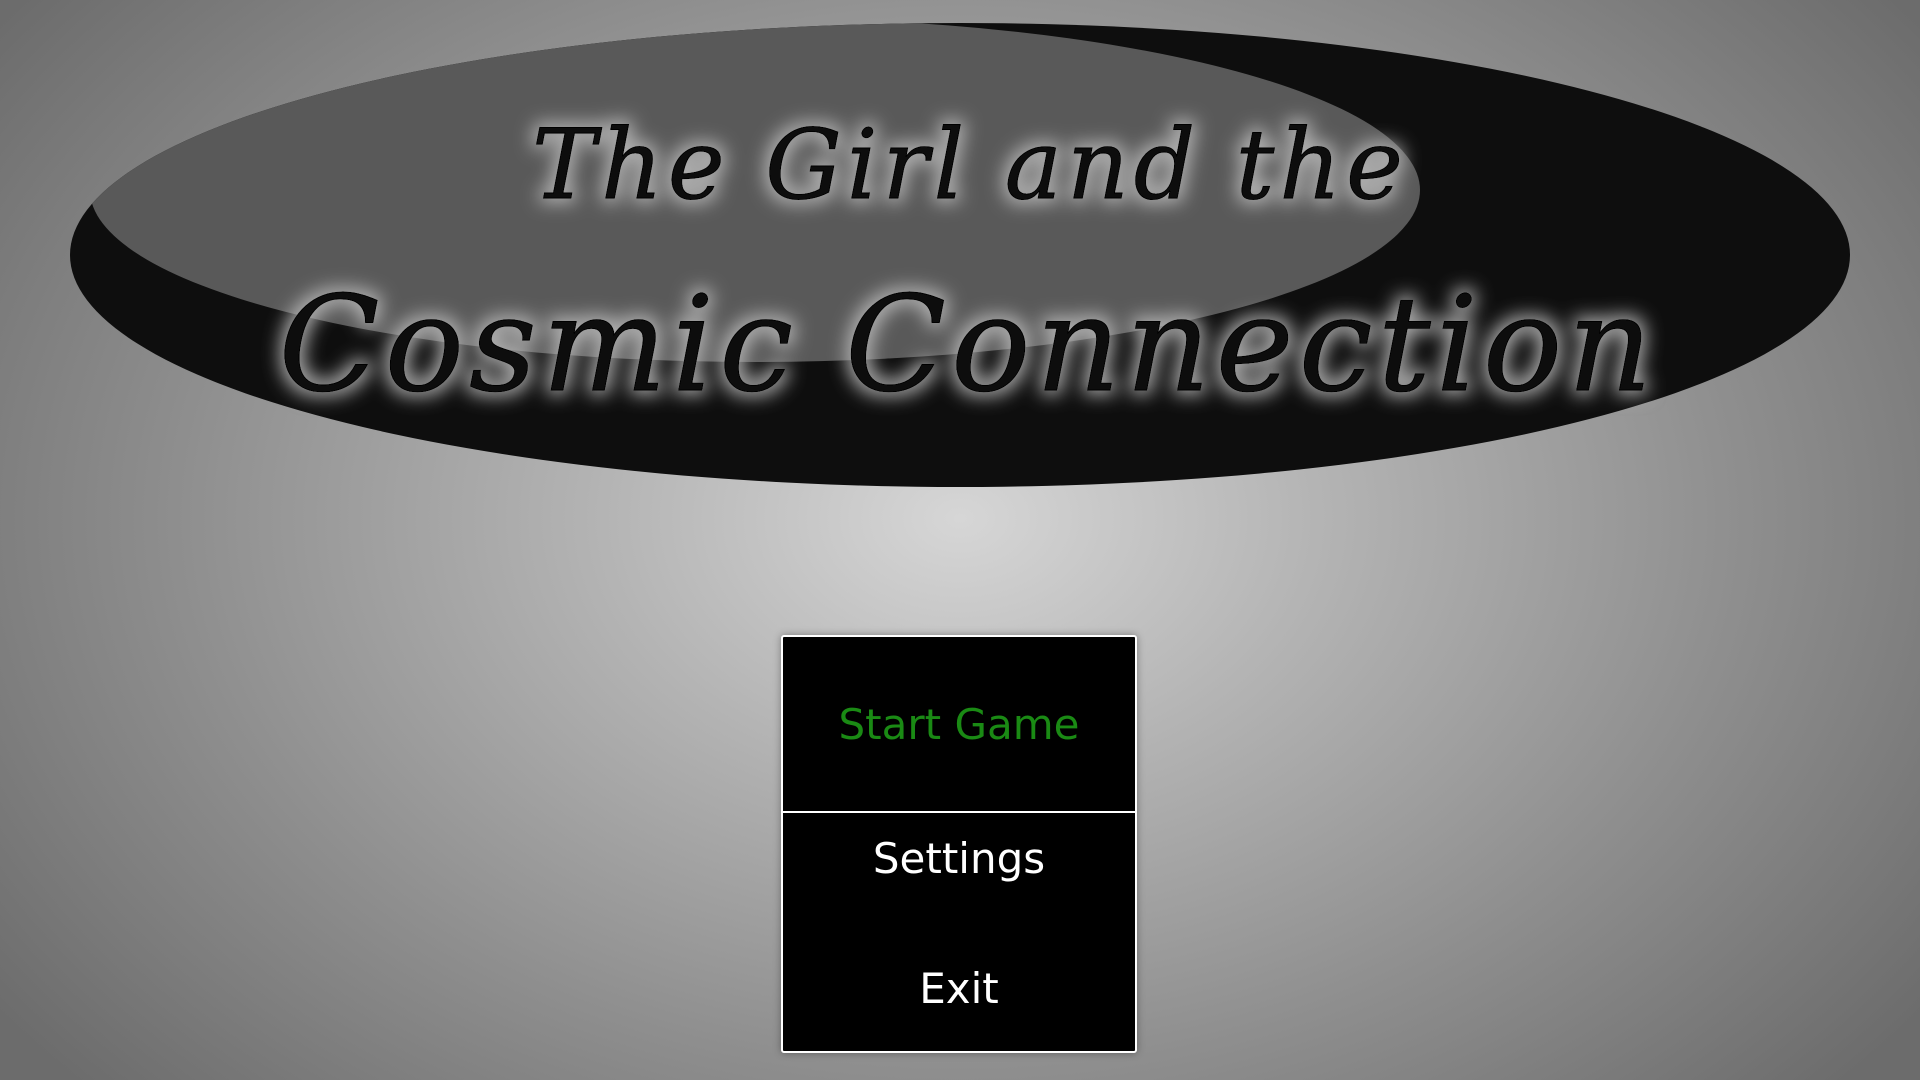 The image size is (1920, 1080). I want to click on settings-label: Settings, so click(959, 858).